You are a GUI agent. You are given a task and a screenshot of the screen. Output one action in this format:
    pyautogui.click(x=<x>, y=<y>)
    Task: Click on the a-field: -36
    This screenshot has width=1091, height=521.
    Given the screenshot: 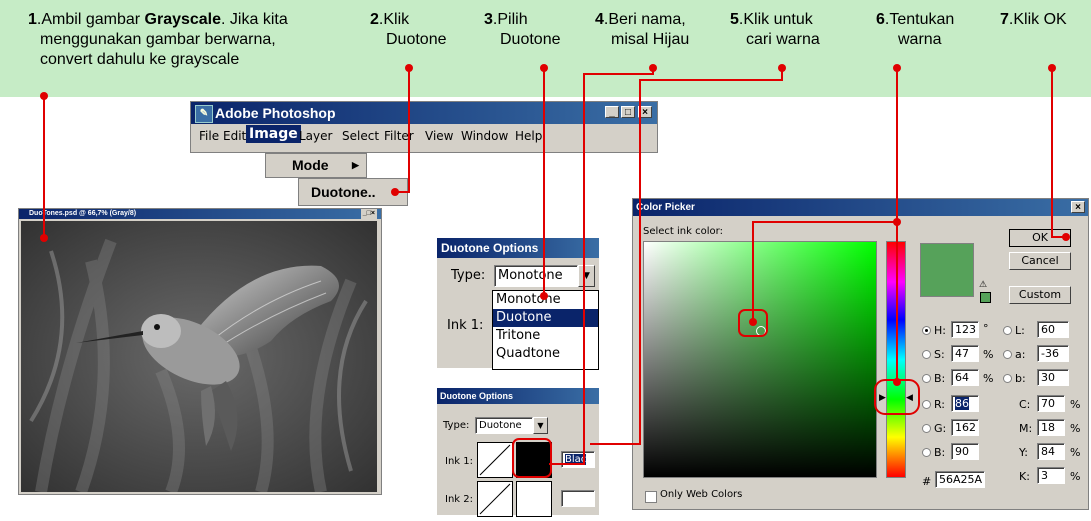 What is the action you would take?
    pyautogui.click(x=1053, y=353)
    